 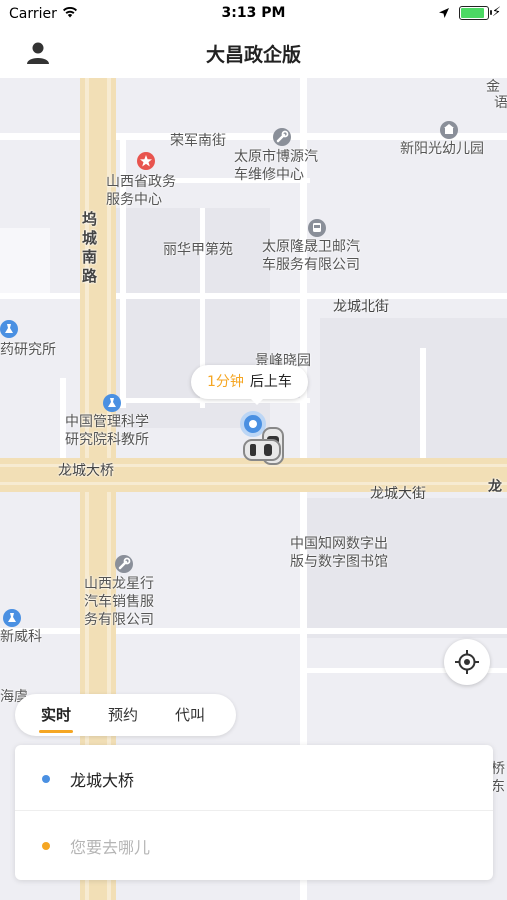 What do you see at coordinates (498, 769) in the screenshot?
I see `map-label: 桥` at bounding box center [498, 769].